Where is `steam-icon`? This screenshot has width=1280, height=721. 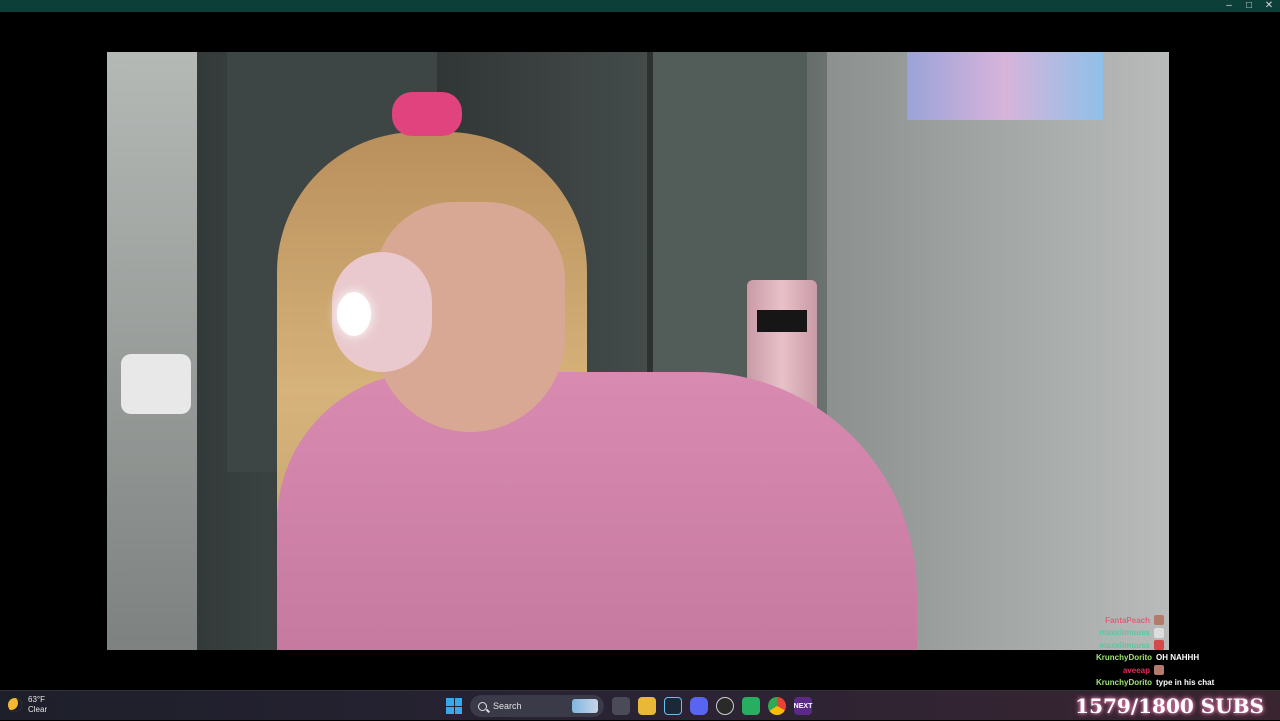 steam-icon is located at coordinates (673, 706).